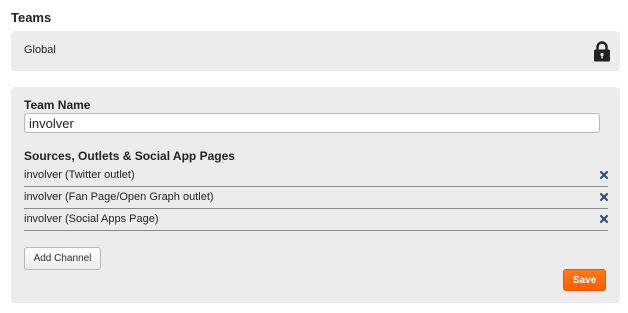  I want to click on list-item: involver (Social Apps Page), so click(316, 220).